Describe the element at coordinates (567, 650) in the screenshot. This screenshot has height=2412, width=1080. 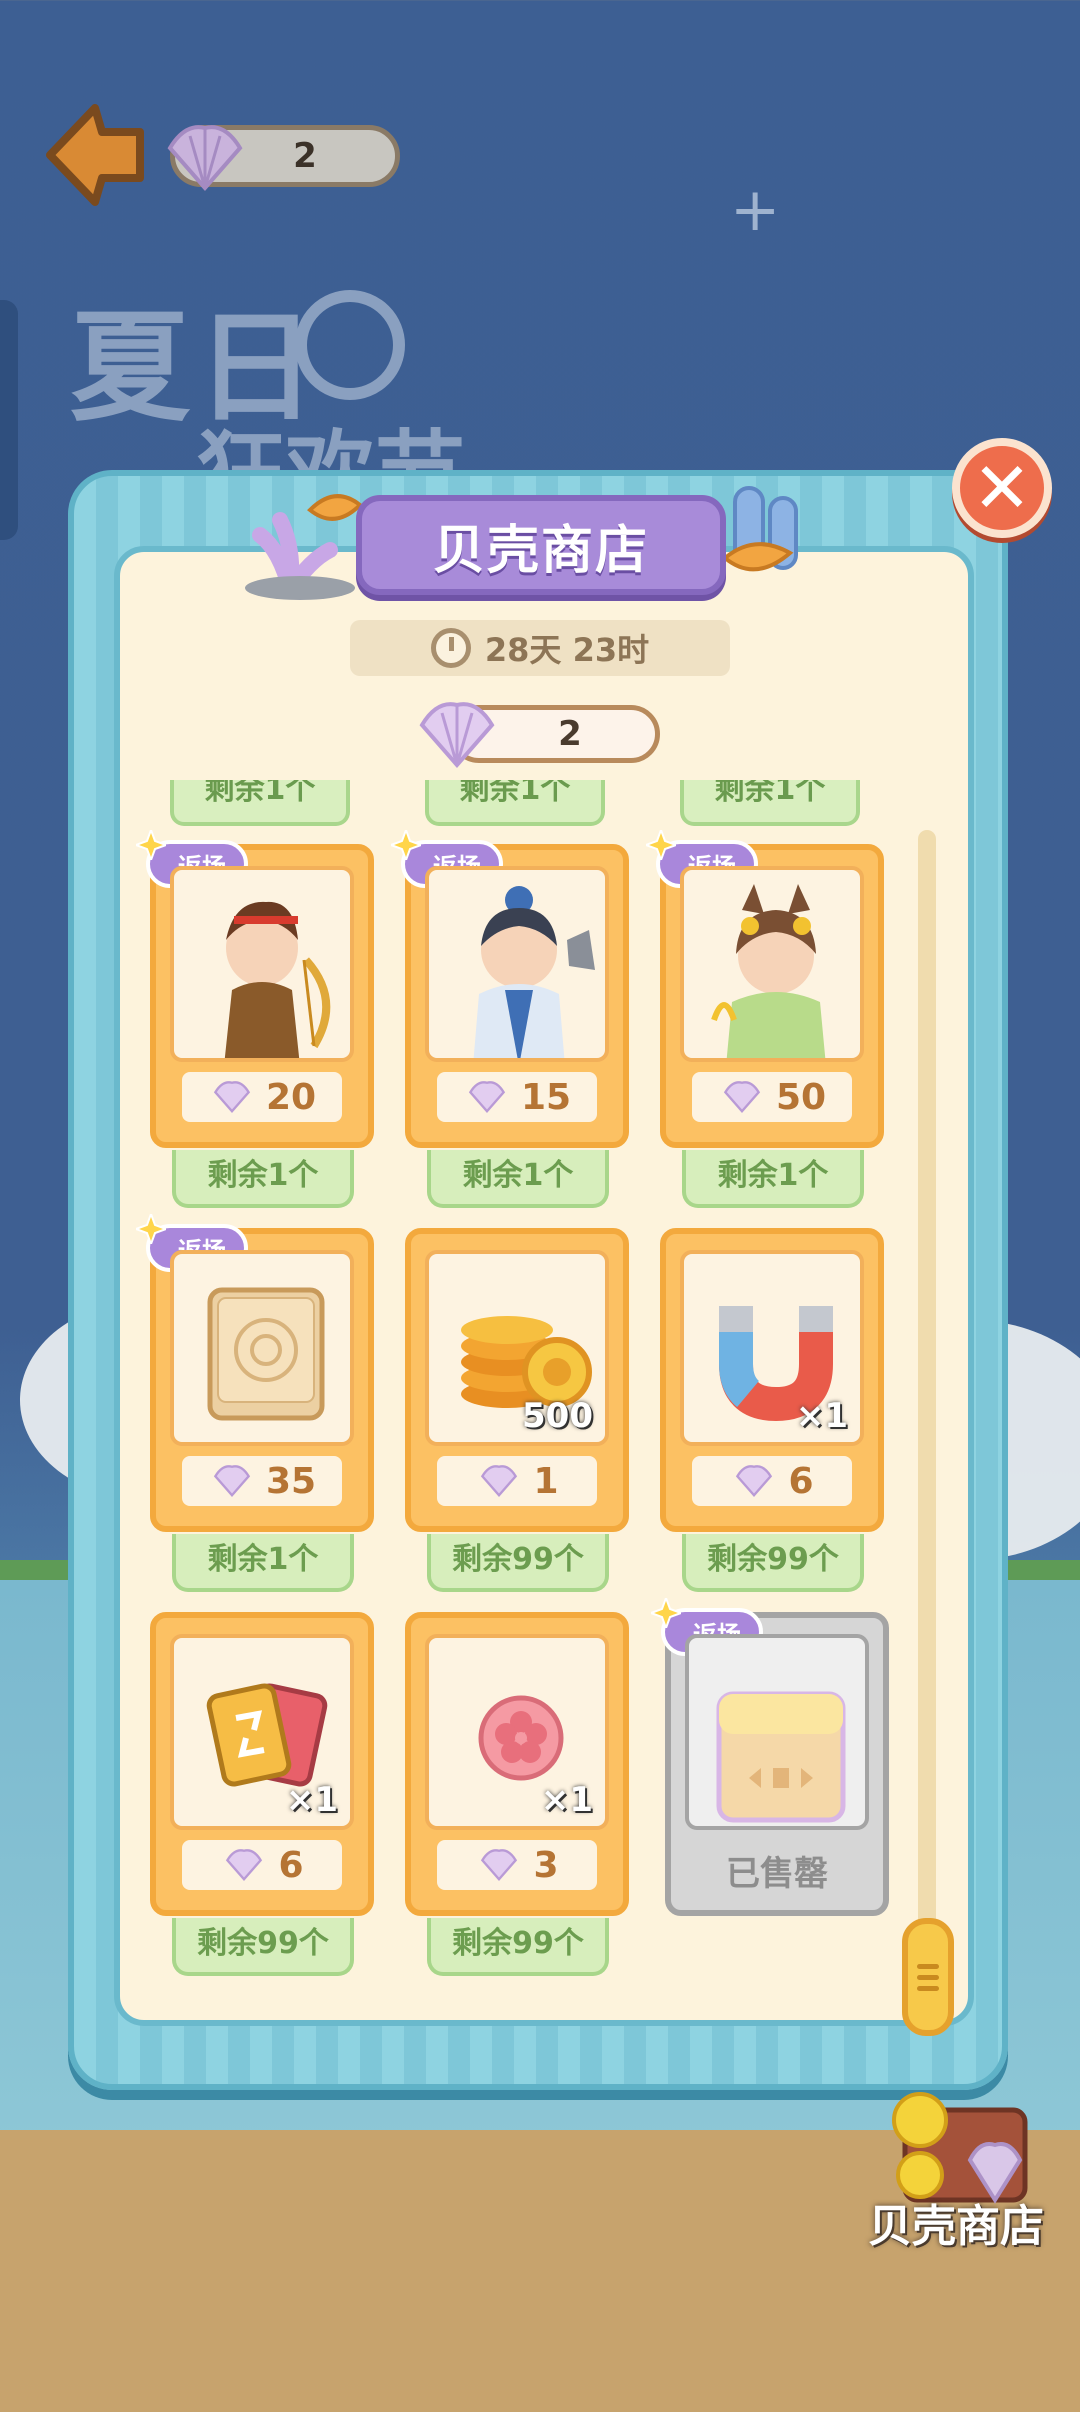
I see `timer-text: 28天 23时` at that location.